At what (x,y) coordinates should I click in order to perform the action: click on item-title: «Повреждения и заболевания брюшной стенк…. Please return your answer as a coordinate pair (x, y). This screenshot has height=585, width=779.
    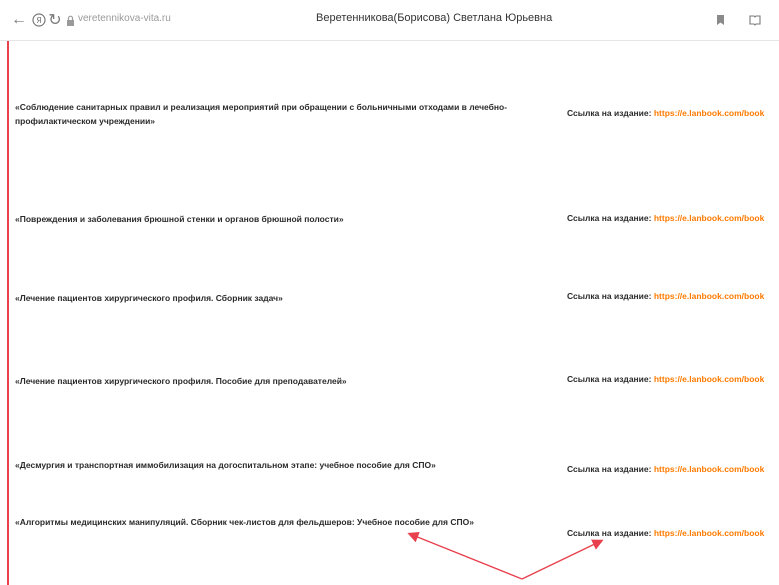
    Looking at the image, I should click on (179, 219).